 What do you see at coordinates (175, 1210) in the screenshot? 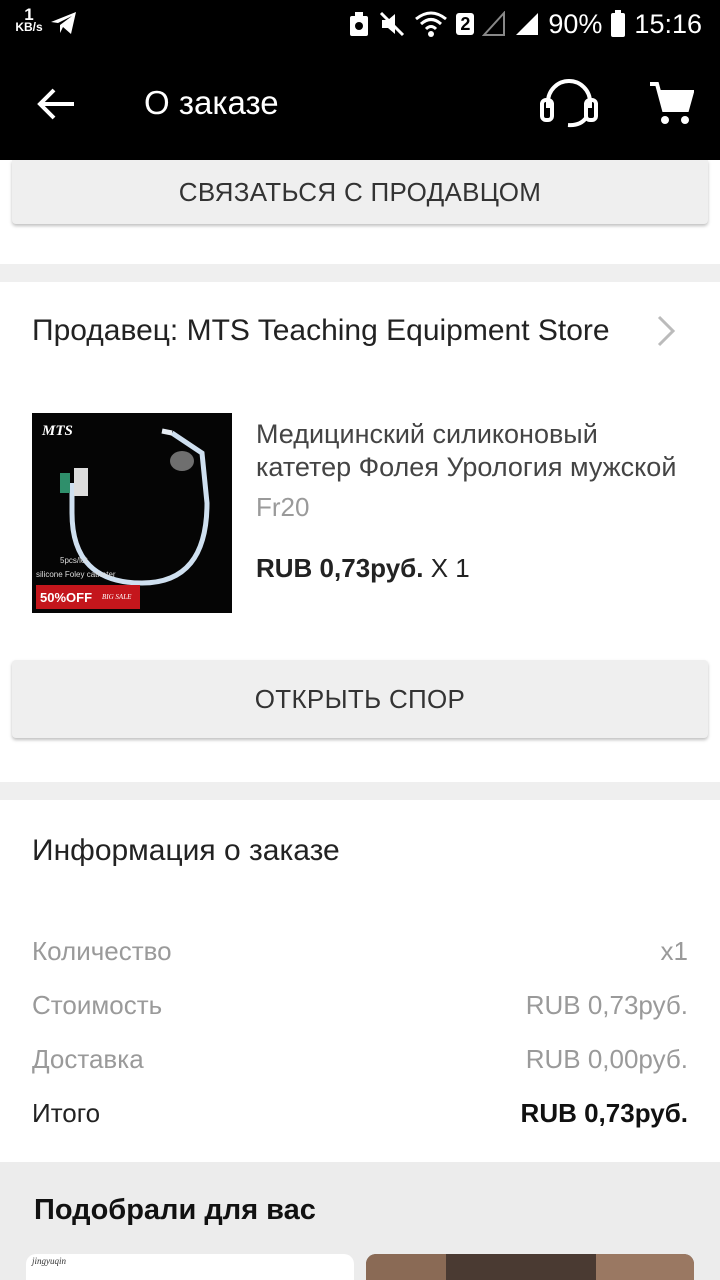
I see `recommendations-title: Подобрали для вас` at bounding box center [175, 1210].